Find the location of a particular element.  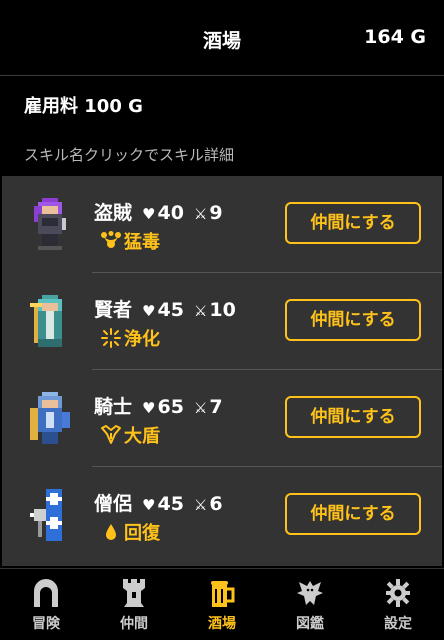

nav-adventure: 冒険 is located at coordinates (46, 604).